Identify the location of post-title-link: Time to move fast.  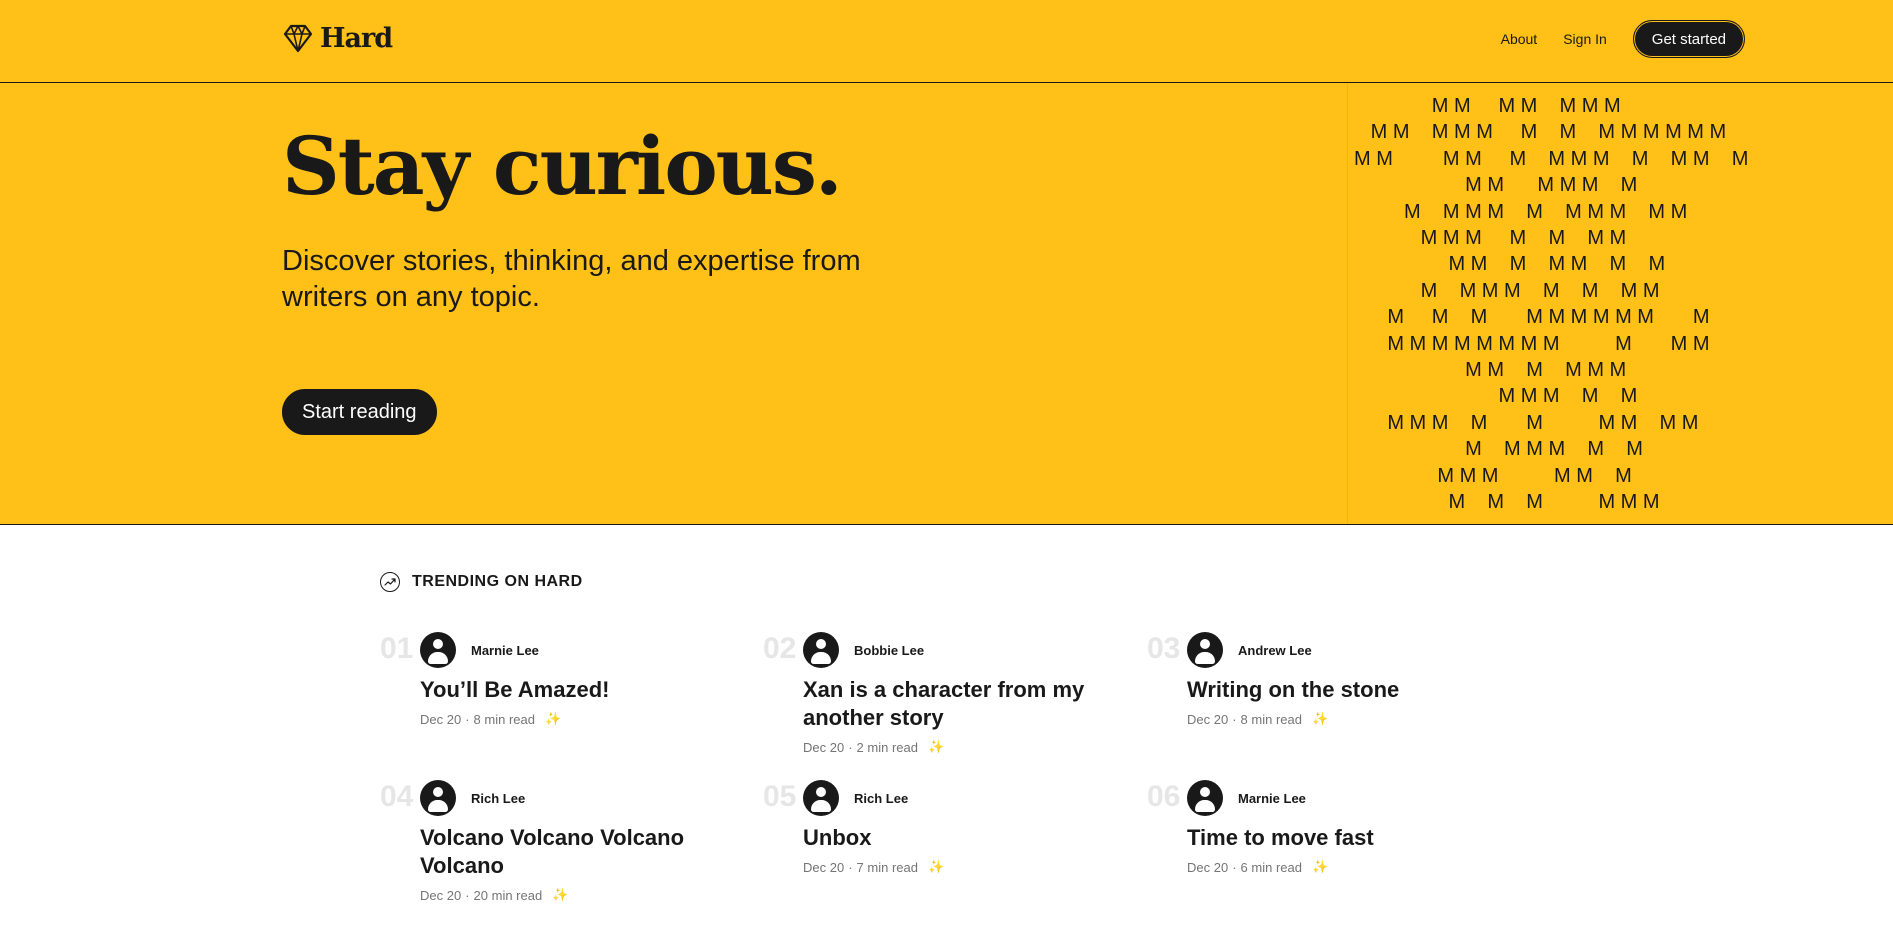
(1352, 838).